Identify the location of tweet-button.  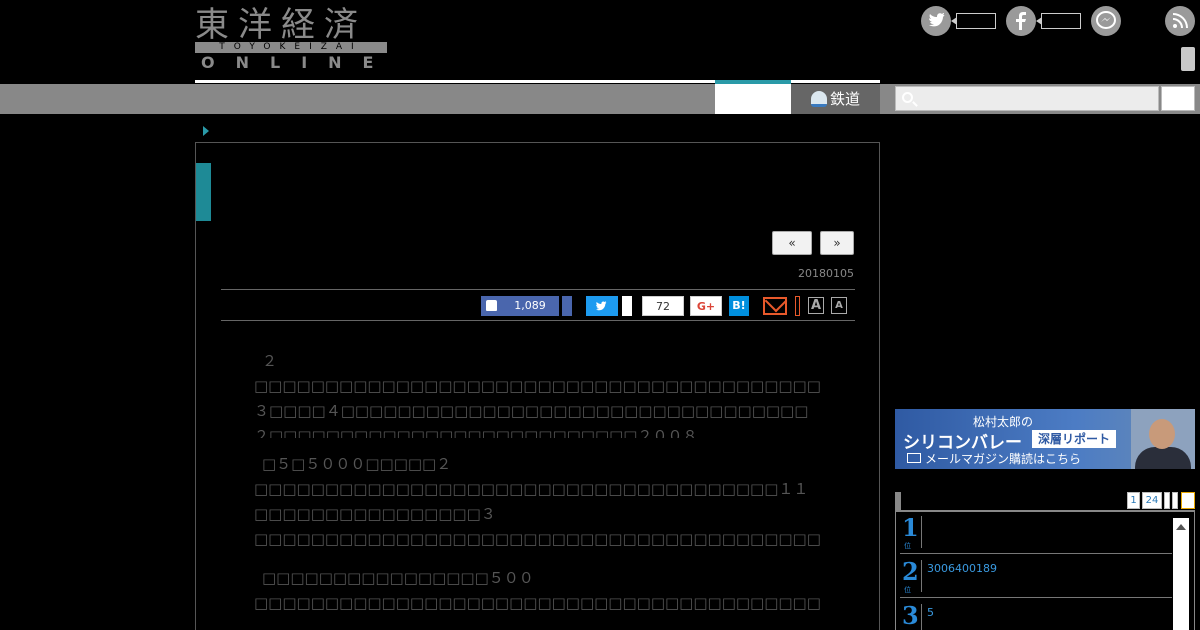
(602, 306).